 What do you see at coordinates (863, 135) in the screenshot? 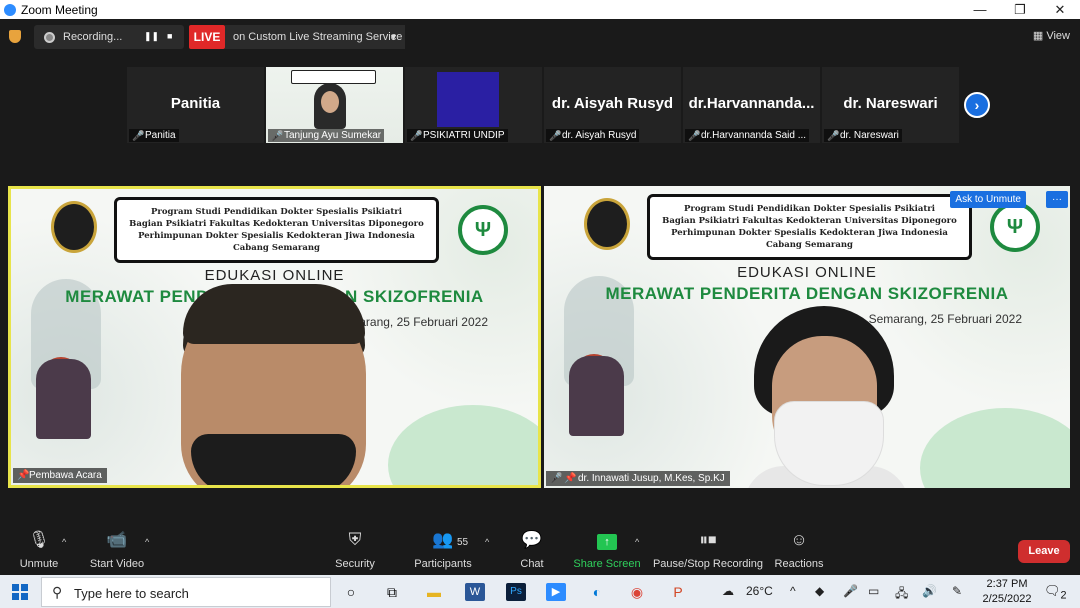
I see `participant-name-label: 🎤 dr. Nareswari` at bounding box center [863, 135].